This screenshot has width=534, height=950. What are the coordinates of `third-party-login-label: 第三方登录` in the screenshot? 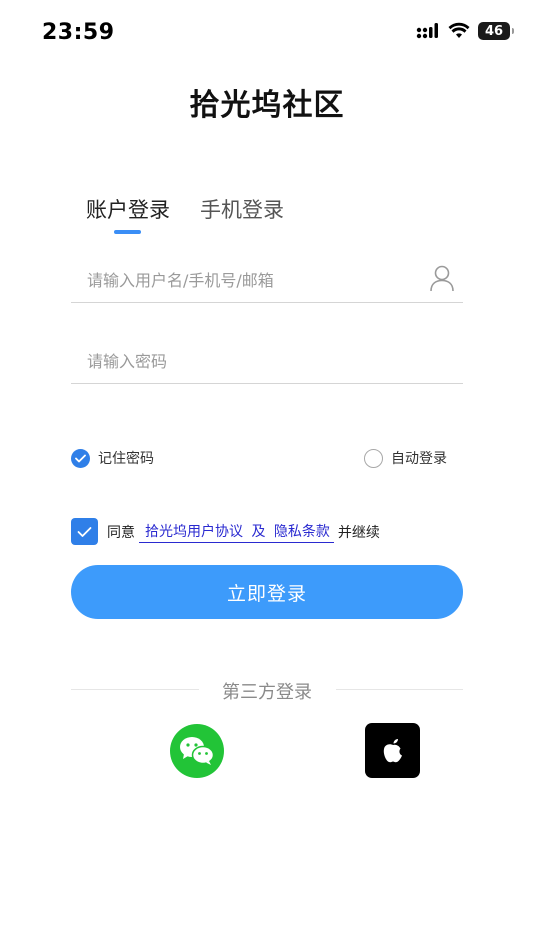 It's located at (267, 692).